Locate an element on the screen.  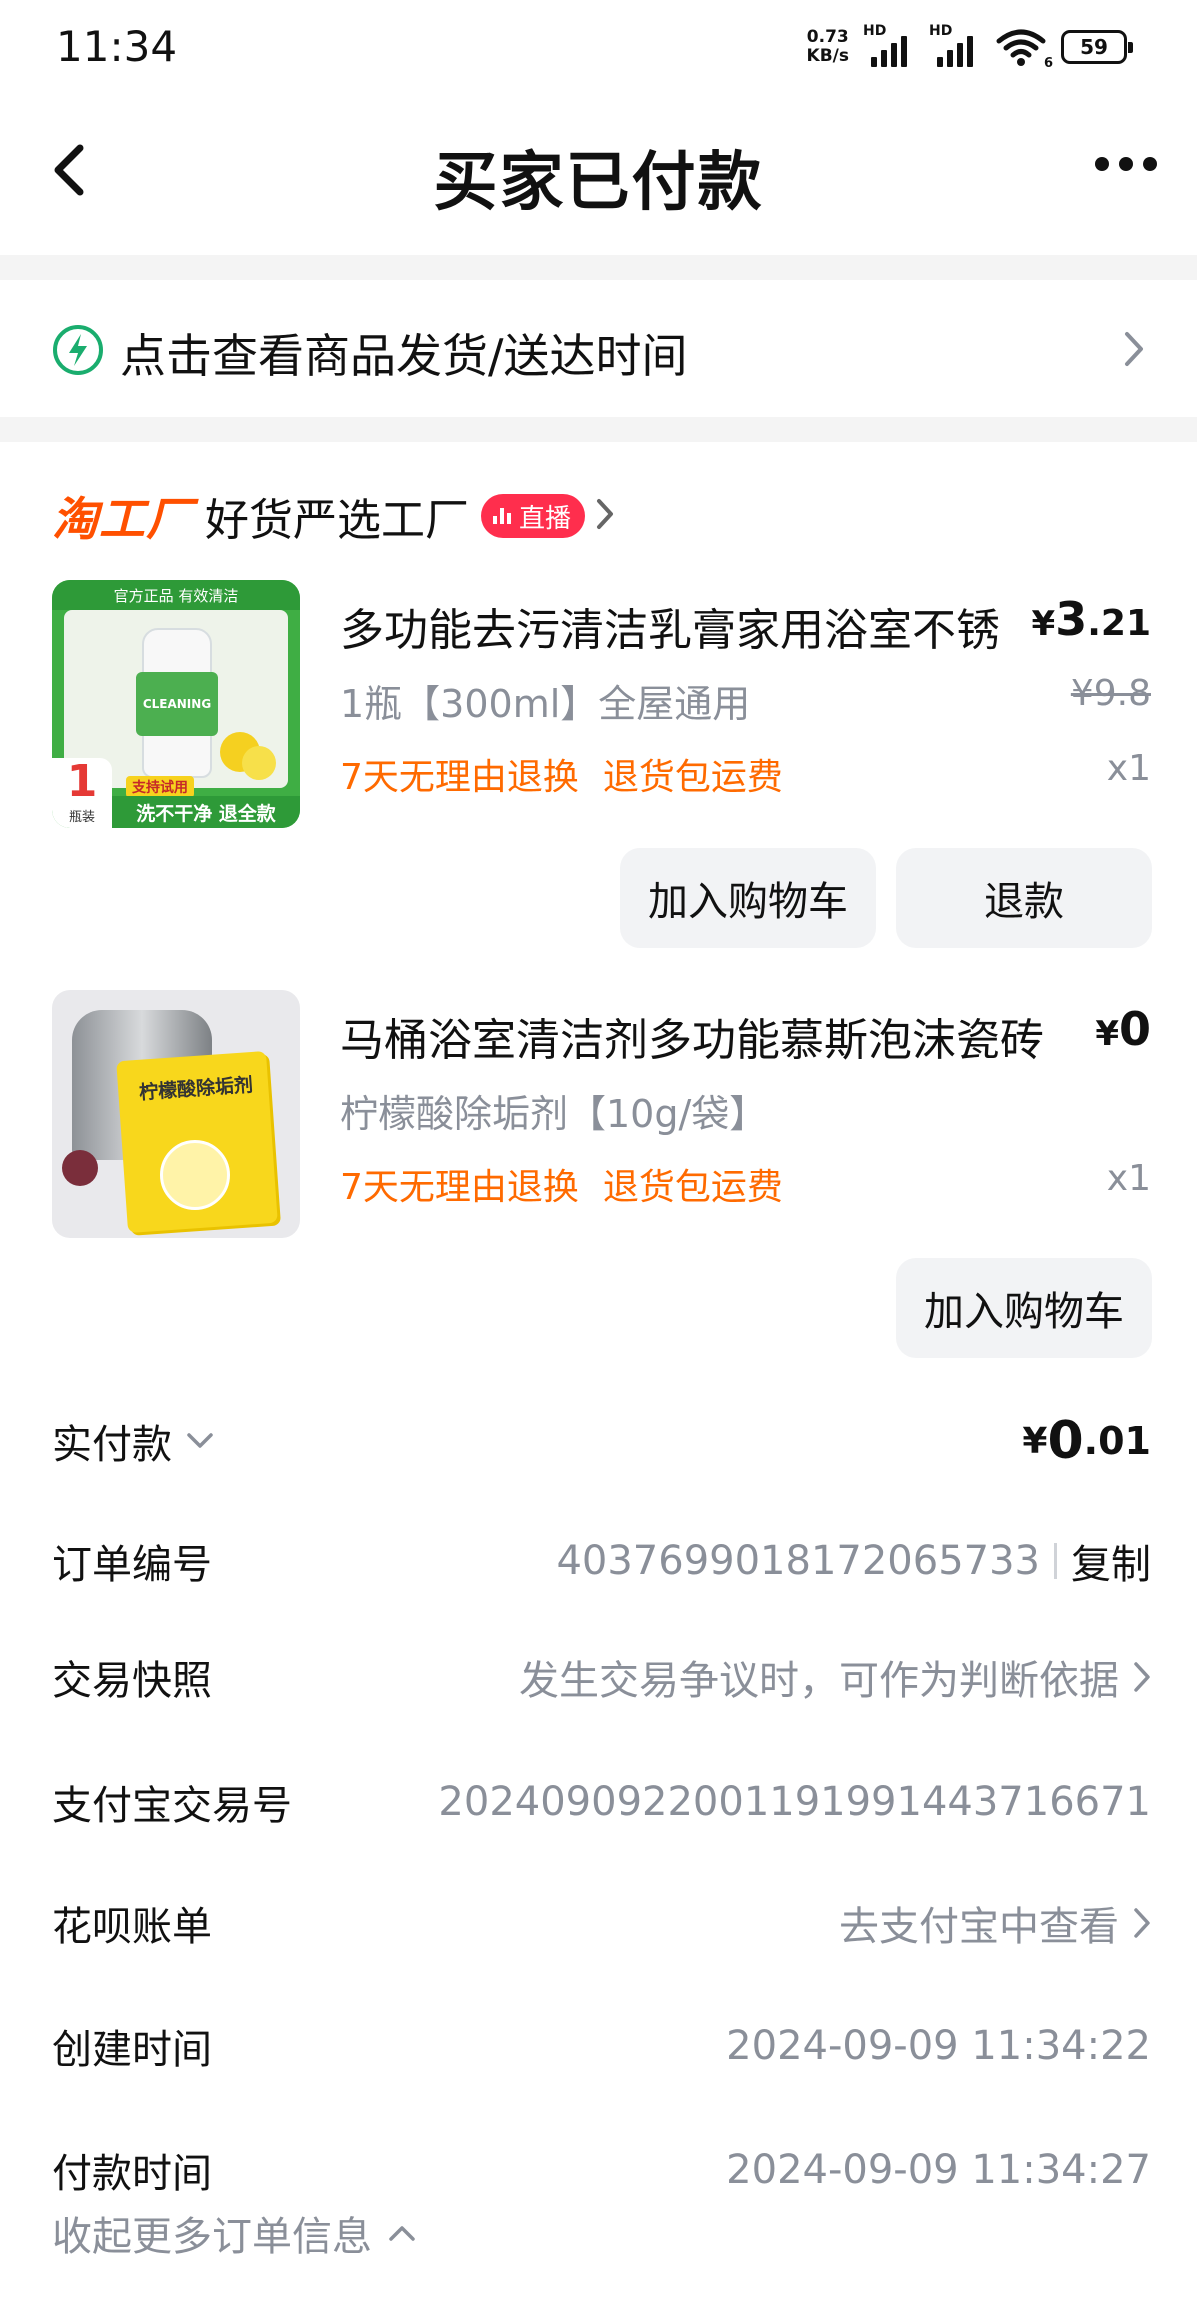
status-icons: 0.73 KB/s HD HD 6 59 is located at coordinates (969, 47).